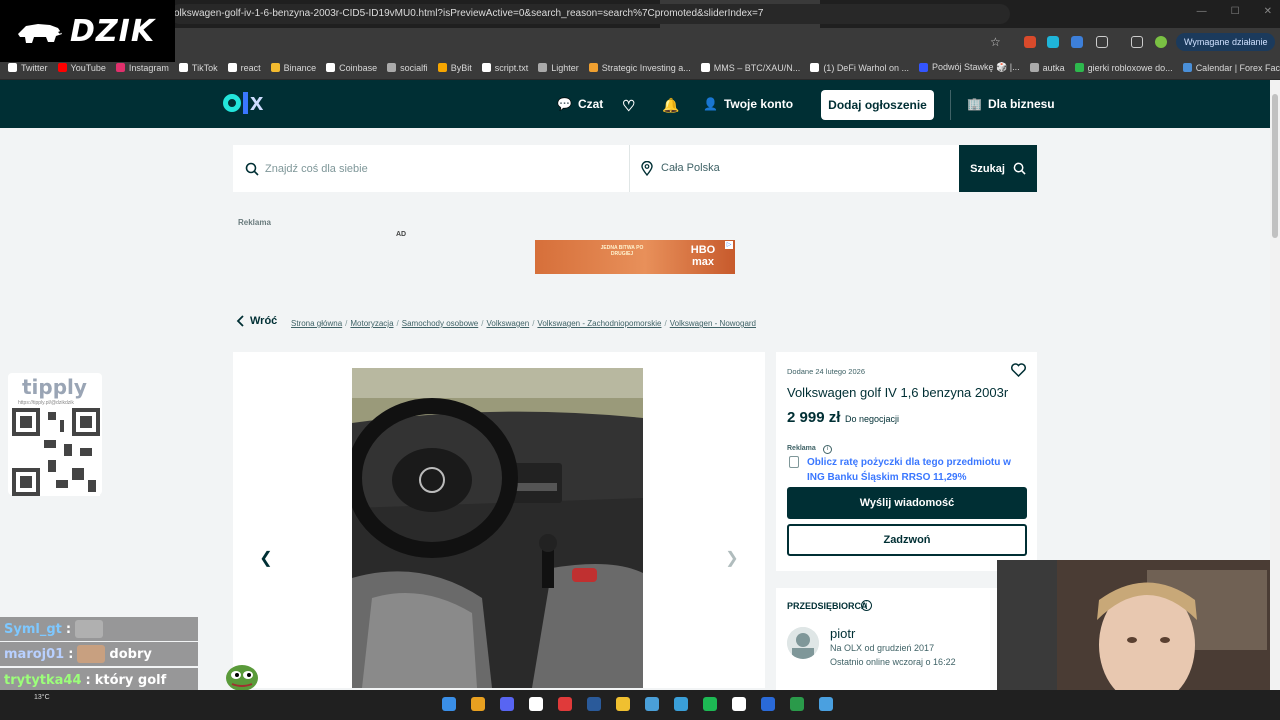 The image size is (1280, 720). Describe the element at coordinates (1275, 166) in the screenshot. I see `scrollbar-thumb` at that location.